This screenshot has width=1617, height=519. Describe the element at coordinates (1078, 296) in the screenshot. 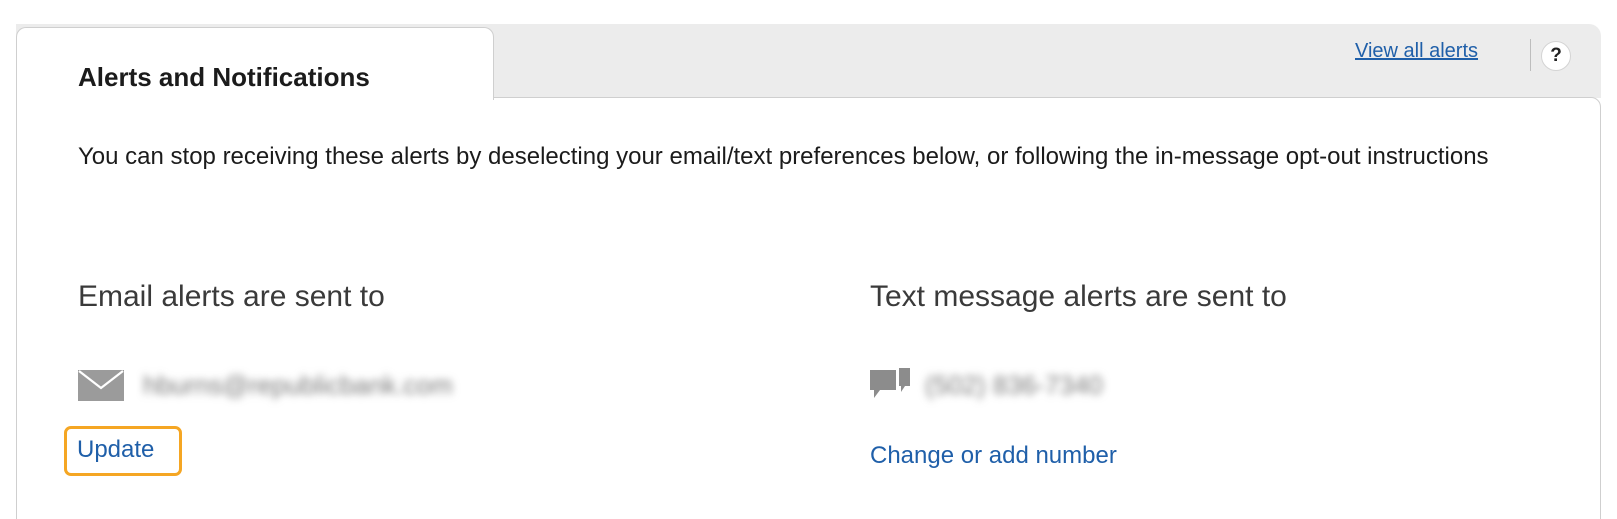

I see `text-alerts-heading: Text message alerts are sent to` at that location.